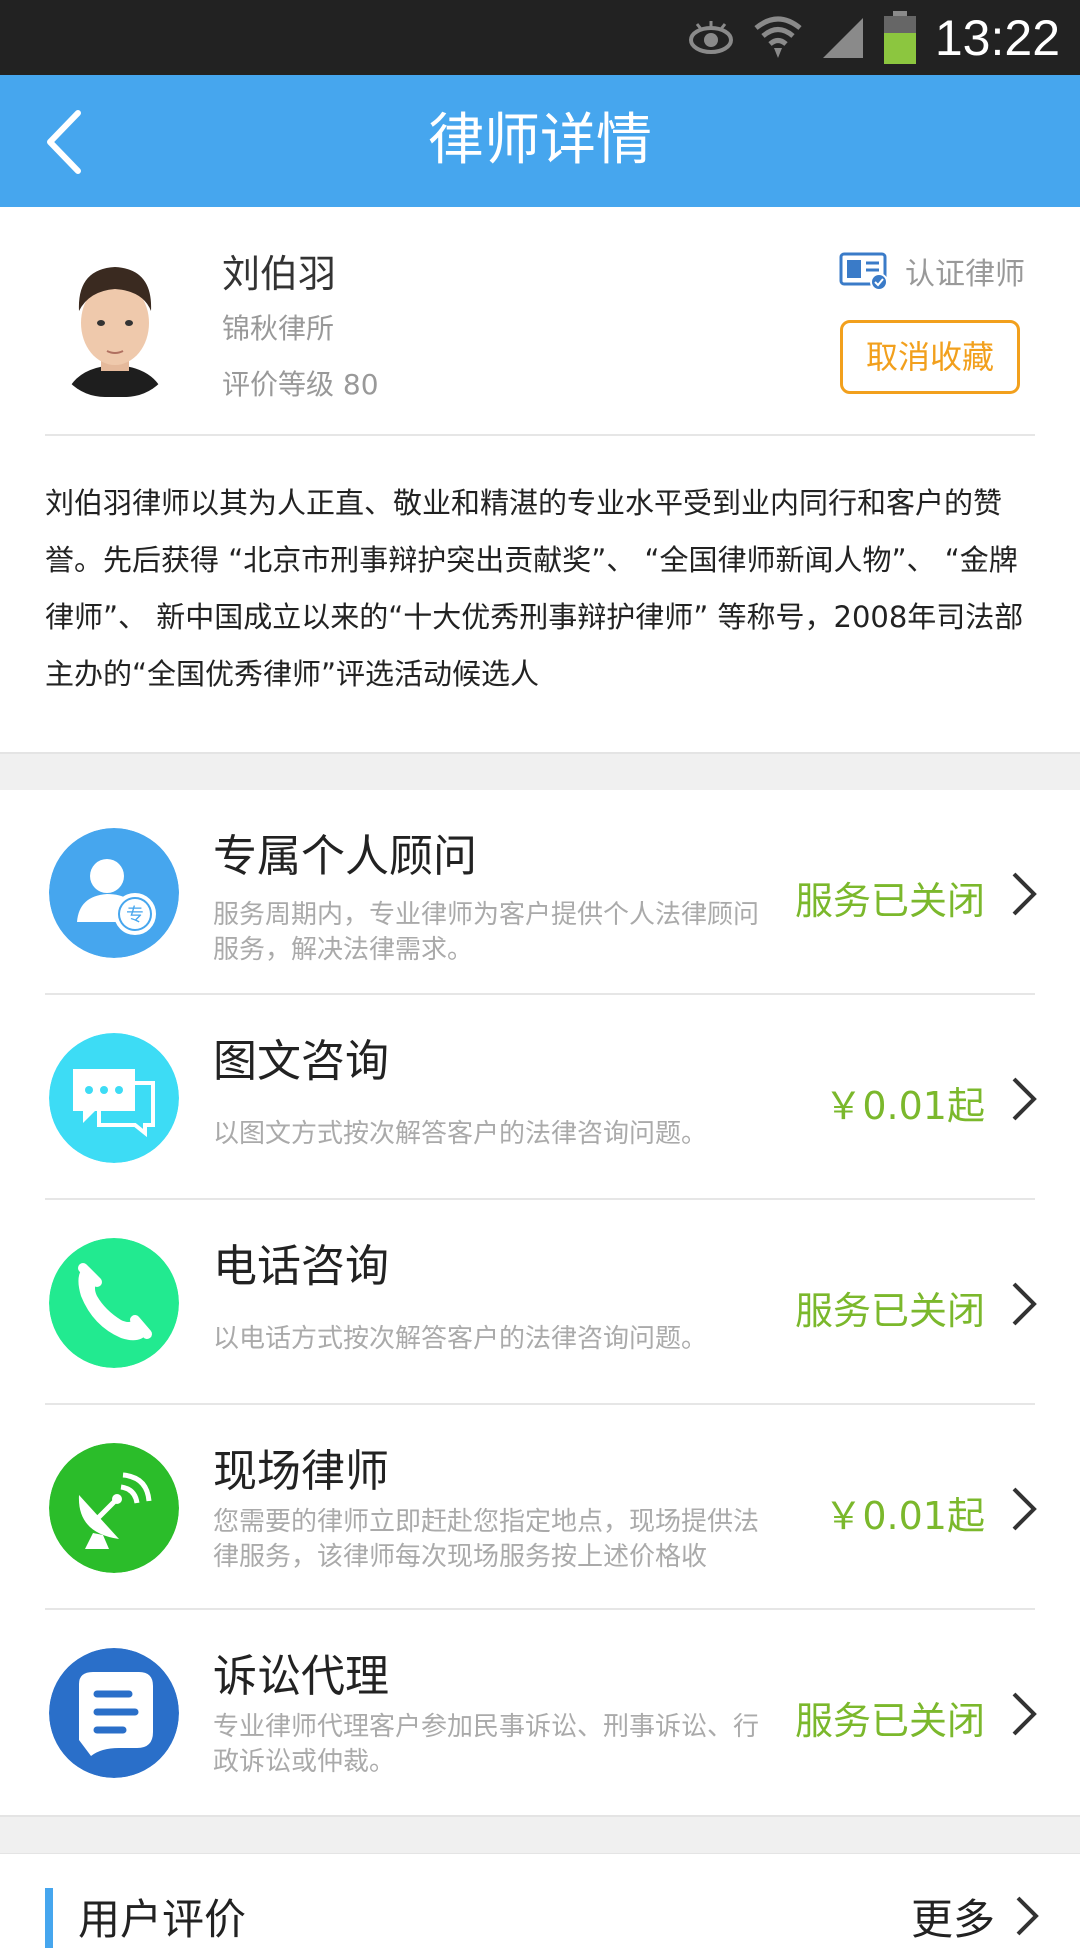 The image size is (1080, 1948). Describe the element at coordinates (114, 1713) in the screenshot. I see `litigation-icon` at that location.